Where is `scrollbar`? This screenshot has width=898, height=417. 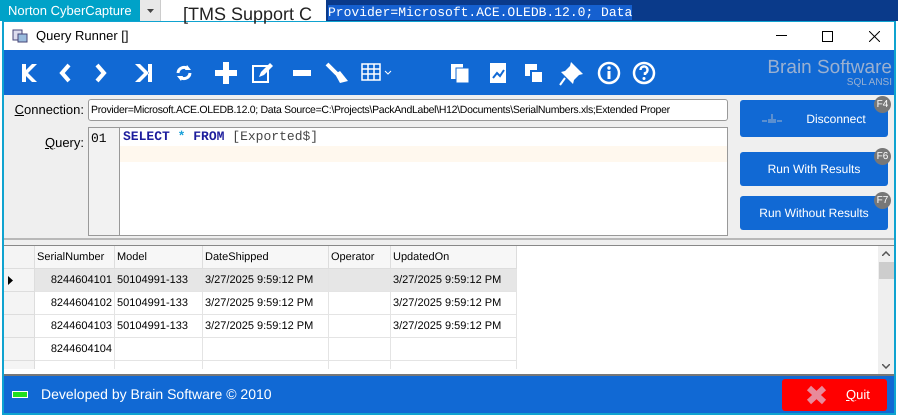
scrollbar is located at coordinates (886, 310).